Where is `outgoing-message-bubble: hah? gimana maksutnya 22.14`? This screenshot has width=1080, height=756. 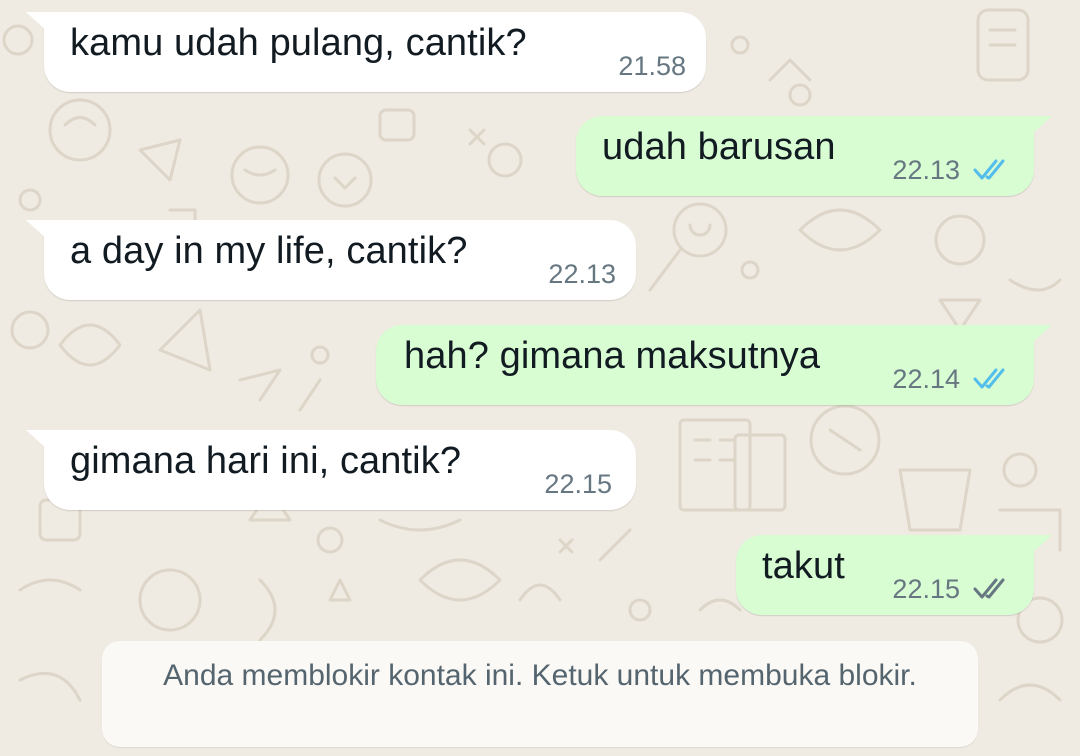 outgoing-message-bubble: hah? gimana maksutnya 22.14 is located at coordinates (714, 365).